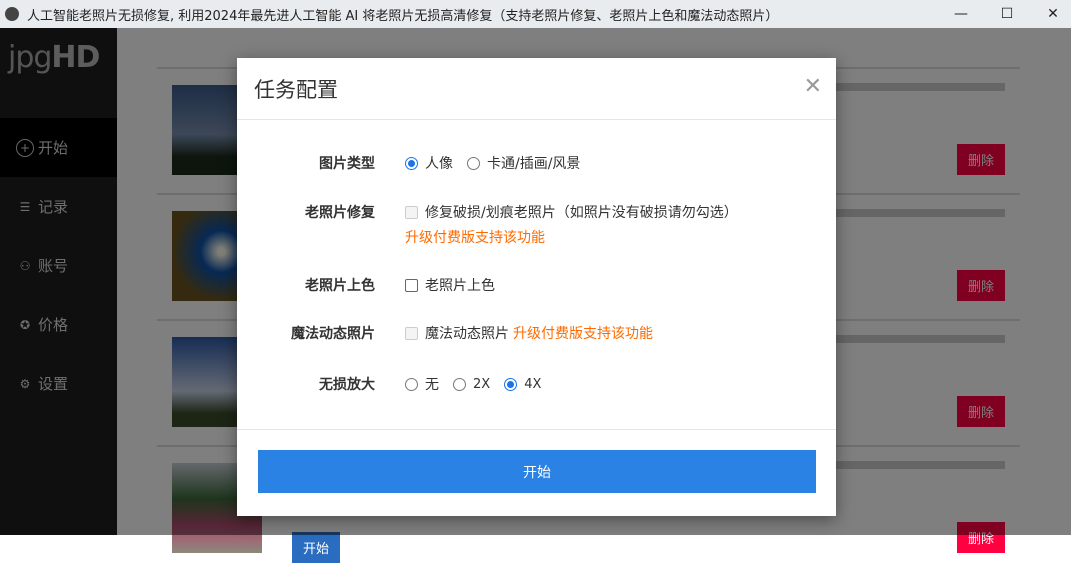  What do you see at coordinates (813, 86) in the screenshot?
I see `close-icon: ✕` at bounding box center [813, 86].